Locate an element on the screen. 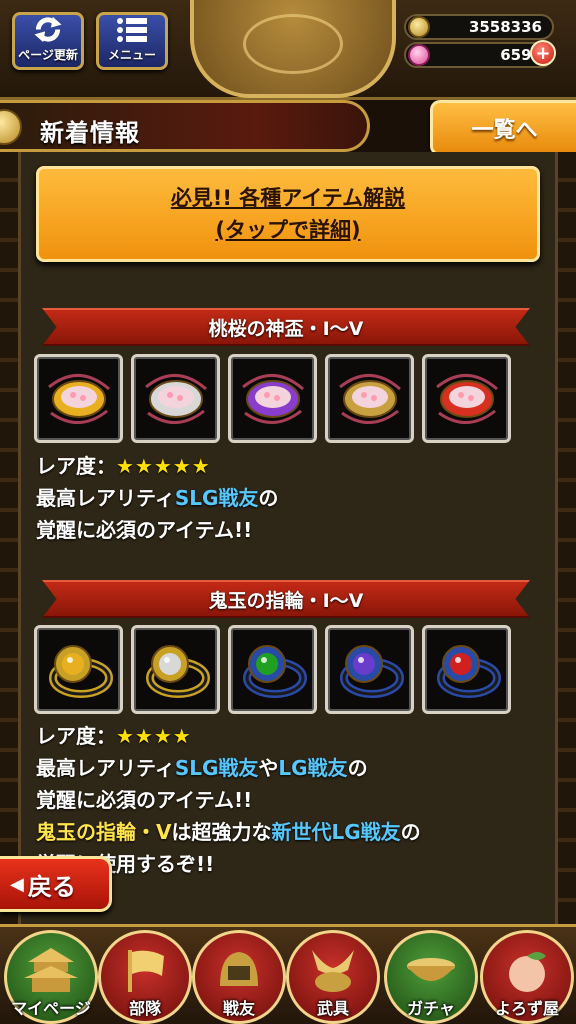  left-border-decoration is located at coordinates (9, 538).